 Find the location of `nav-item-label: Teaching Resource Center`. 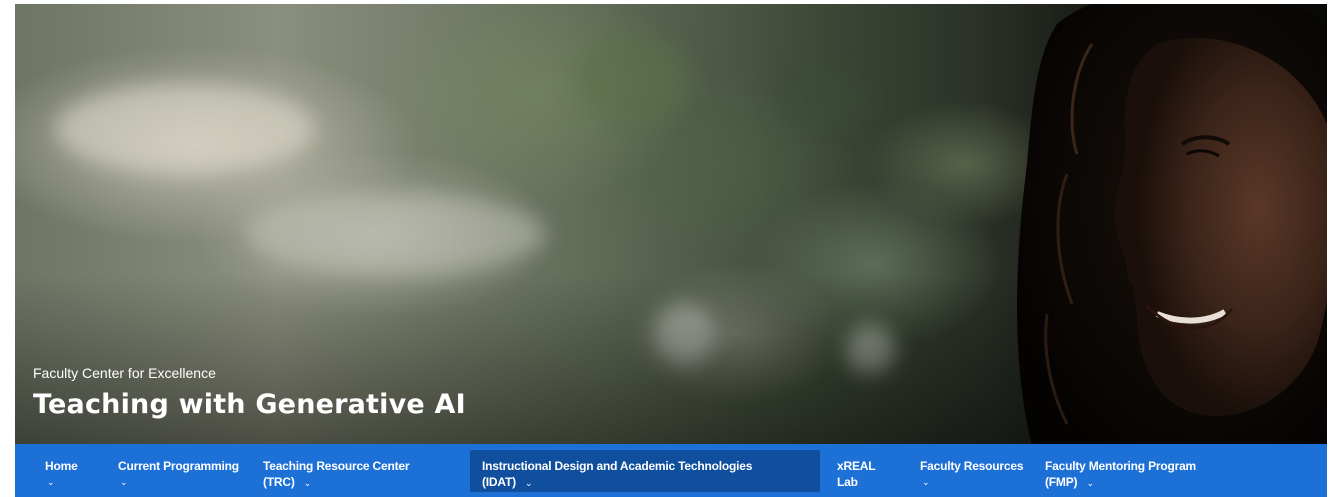

nav-item-label: Teaching Resource Center is located at coordinates (336, 466).